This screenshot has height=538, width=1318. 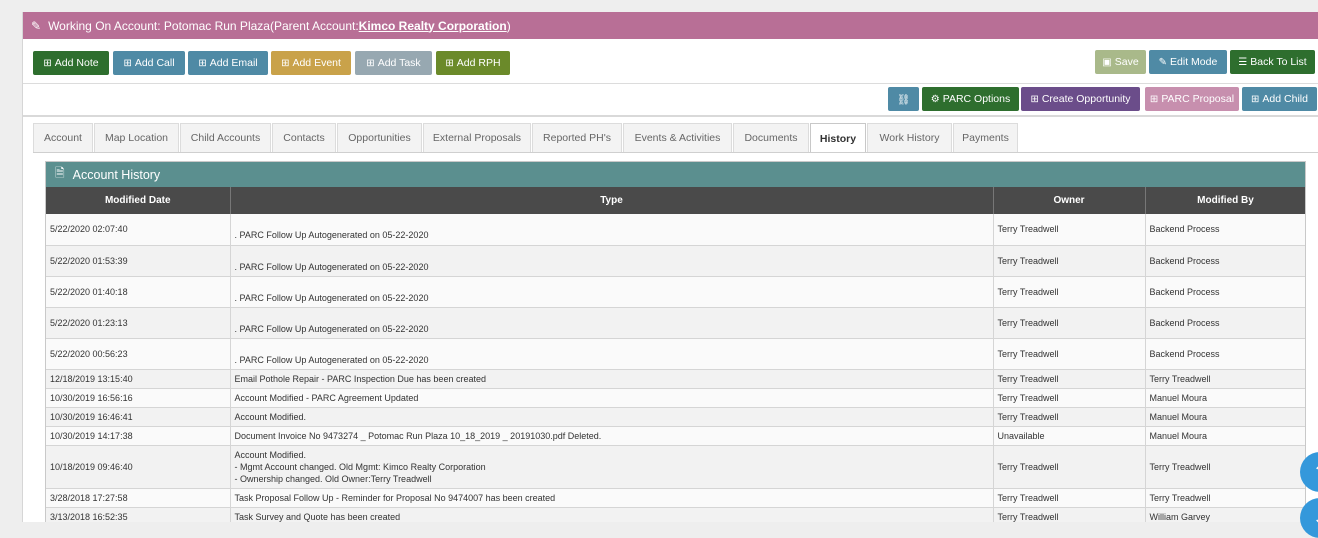 What do you see at coordinates (311, 63) in the screenshot?
I see `add-event-button: ⊞ Add Event` at bounding box center [311, 63].